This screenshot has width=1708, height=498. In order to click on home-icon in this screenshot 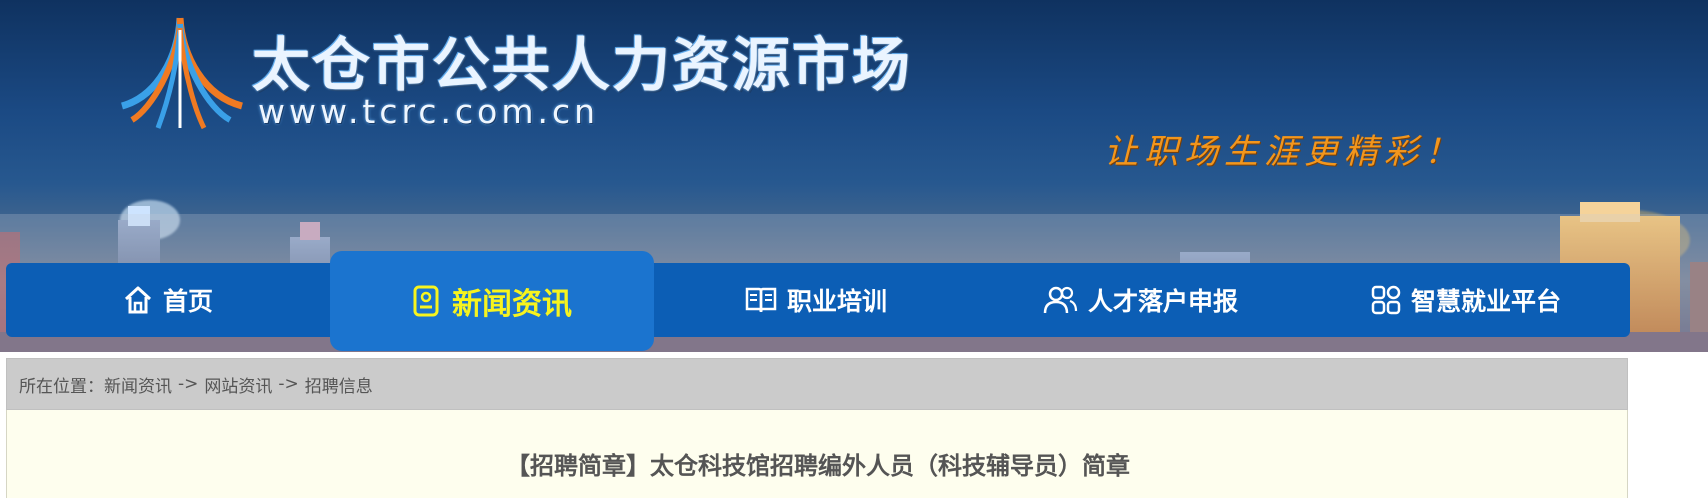, I will do `click(138, 300)`.